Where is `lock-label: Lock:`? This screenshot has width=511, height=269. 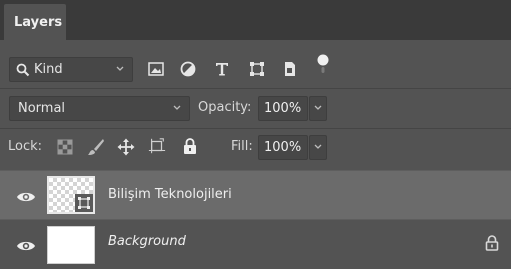 lock-label: Lock: is located at coordinates (25, 146).